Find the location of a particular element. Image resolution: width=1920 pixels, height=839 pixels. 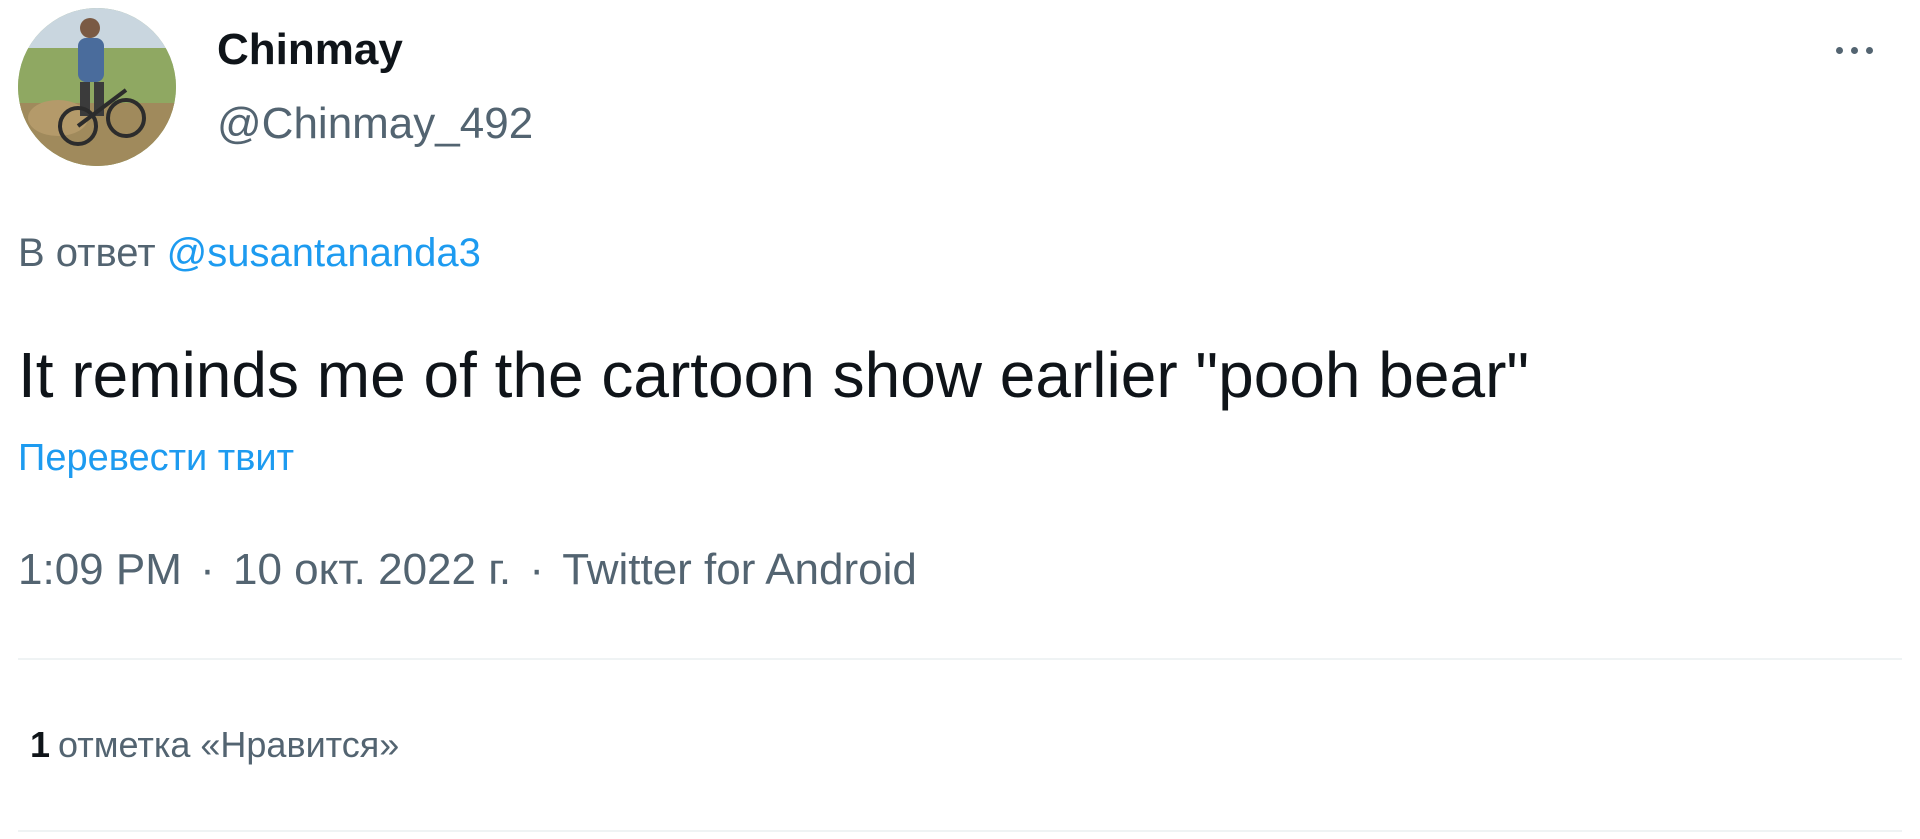

reply-context: В ответ @susantananda3 is located at coordinates (249, 253).